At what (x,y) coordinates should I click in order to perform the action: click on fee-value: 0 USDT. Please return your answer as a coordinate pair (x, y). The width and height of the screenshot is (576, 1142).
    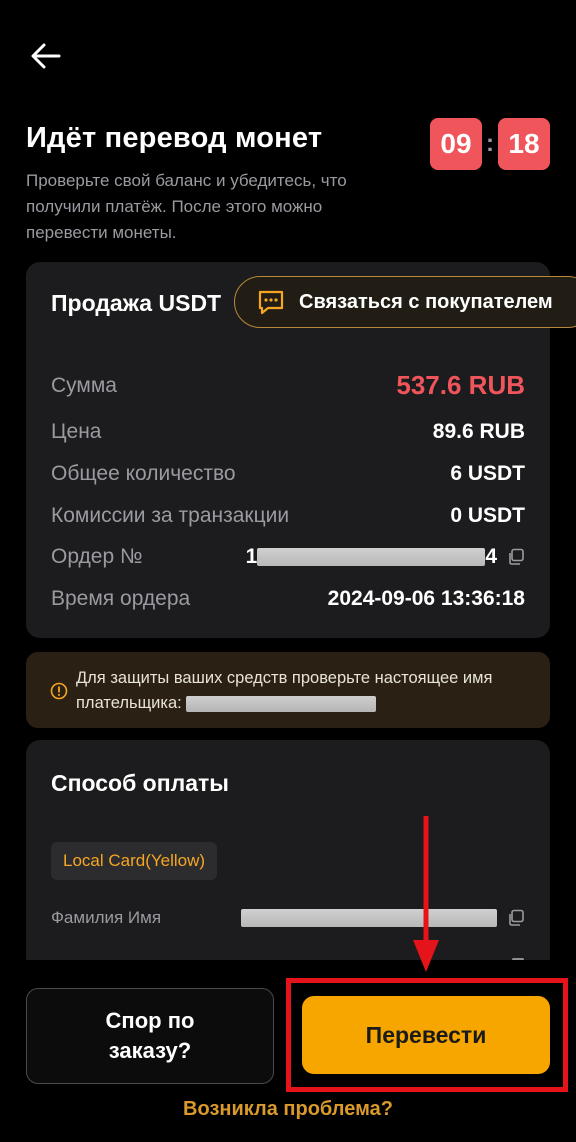
    Looking at the image, I should click on (487, 515).